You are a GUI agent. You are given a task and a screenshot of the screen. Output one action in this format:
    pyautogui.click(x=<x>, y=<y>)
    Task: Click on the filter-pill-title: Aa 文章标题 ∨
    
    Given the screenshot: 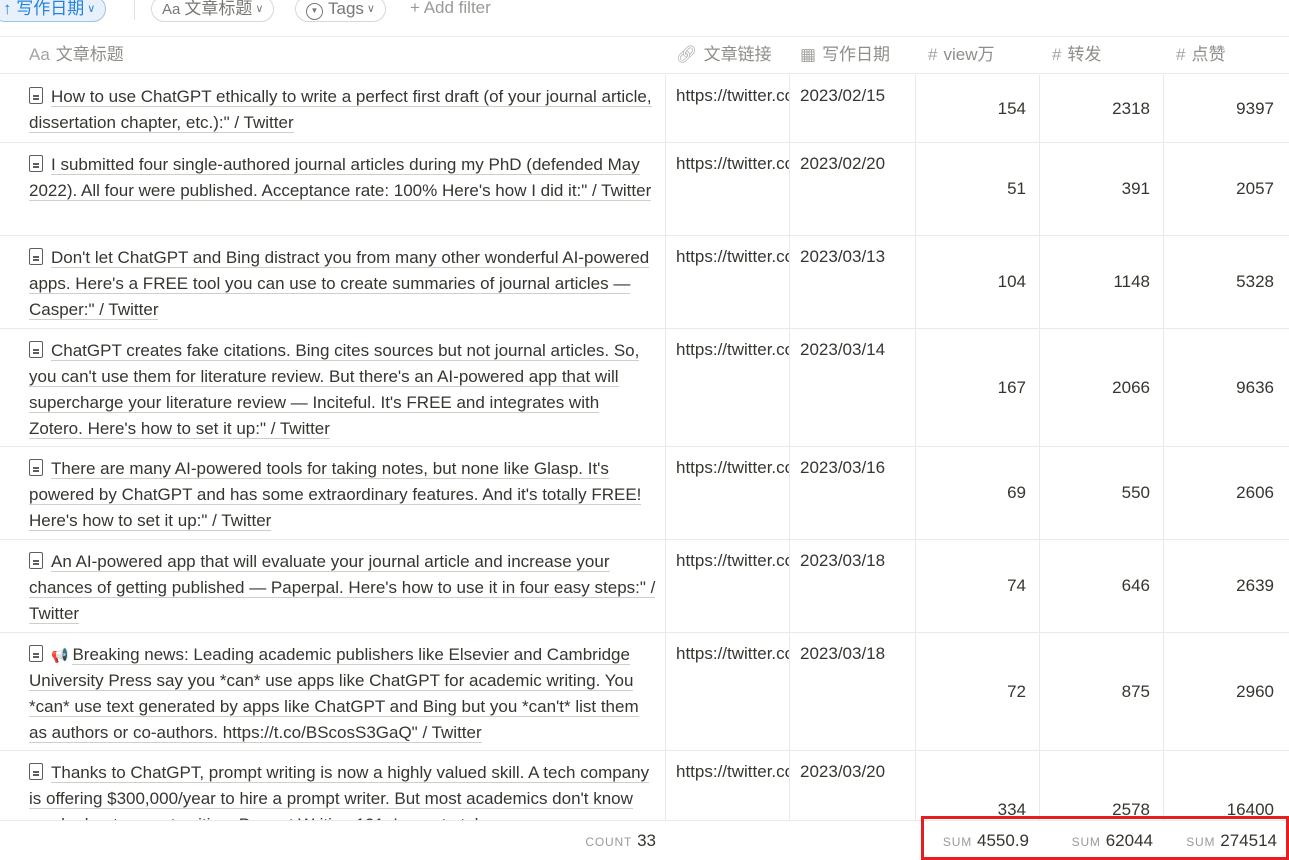 What is the action you would take?
    pyautogui.click(x=213, y=11)
    